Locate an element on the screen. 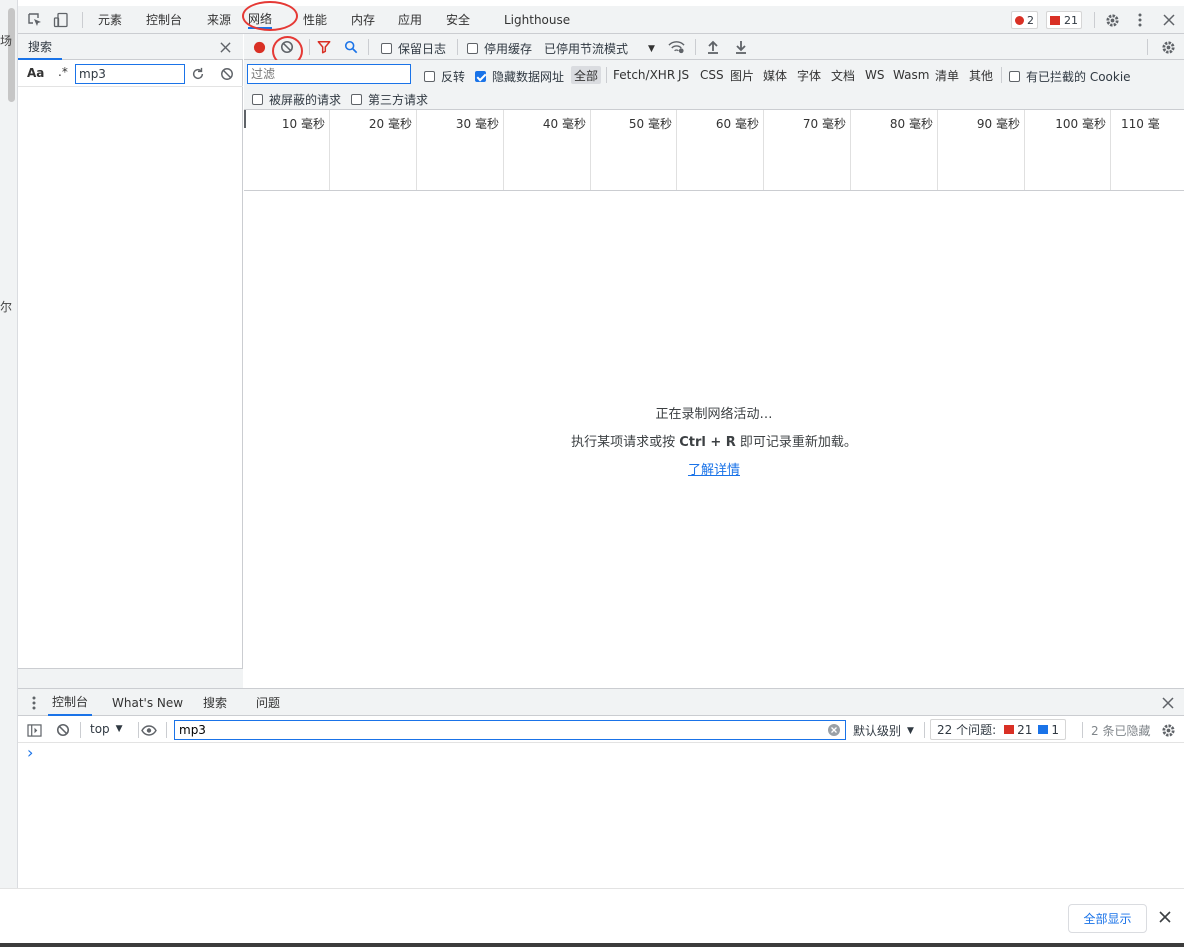 This screenshot has height=947, width=1184. filter-type-css: CSS is located at coordinates (712, 75).